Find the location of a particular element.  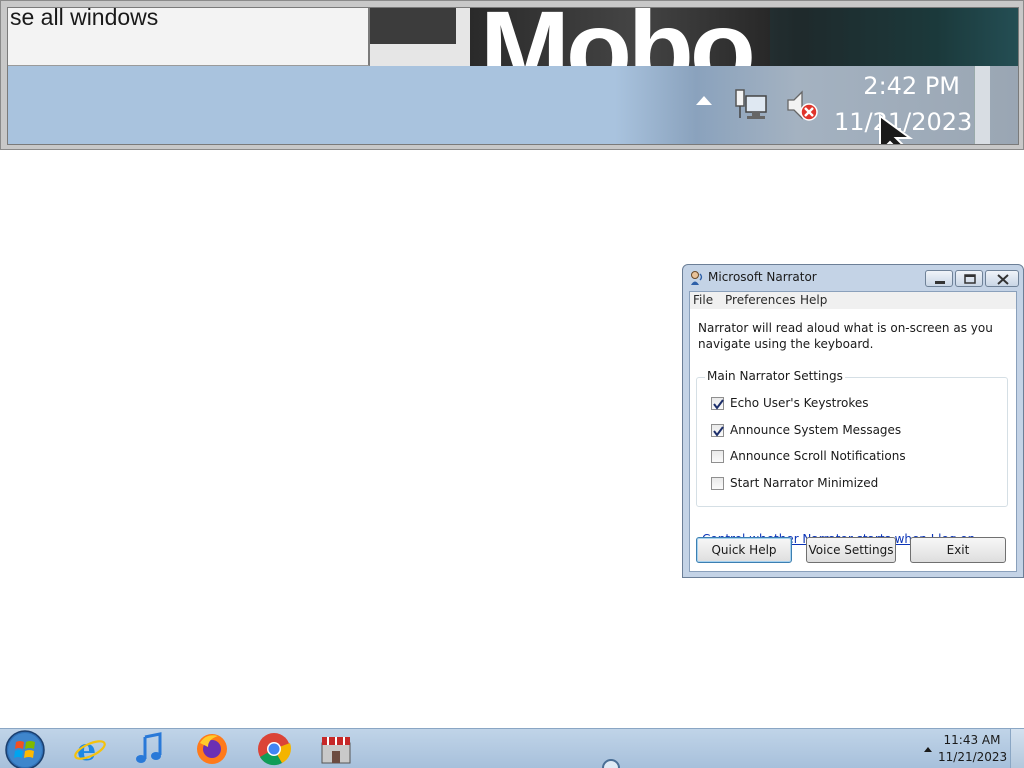

start-minimized-label: Start Narrator Minimized is located at coordinates (804, 483).